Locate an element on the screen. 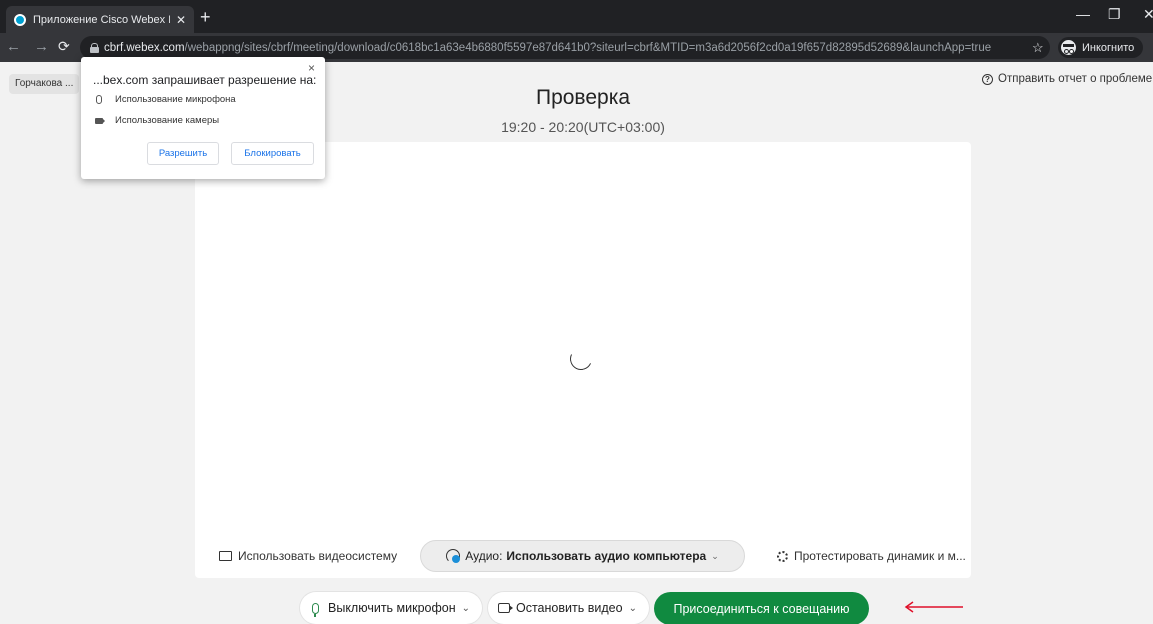 The width and height of the screenshot is (1153, 624). preview-options-row: Использовать видеосистему Аудио is located at coordinates (583, 556).